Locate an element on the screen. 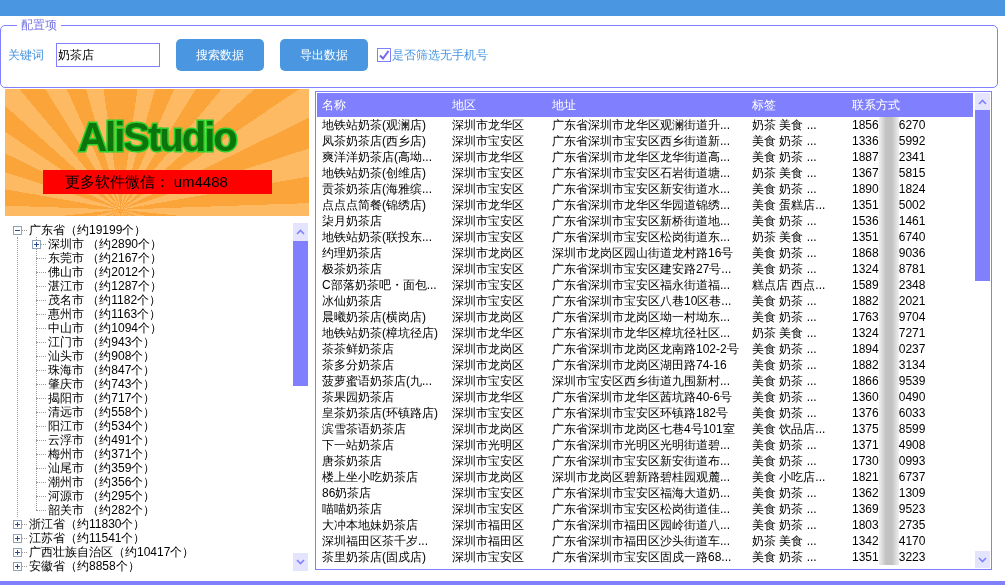 The width and height of the screenshot is (1005, 586). tree-item: 佛山市 （约2012个） is located at coordinates (105, 272).